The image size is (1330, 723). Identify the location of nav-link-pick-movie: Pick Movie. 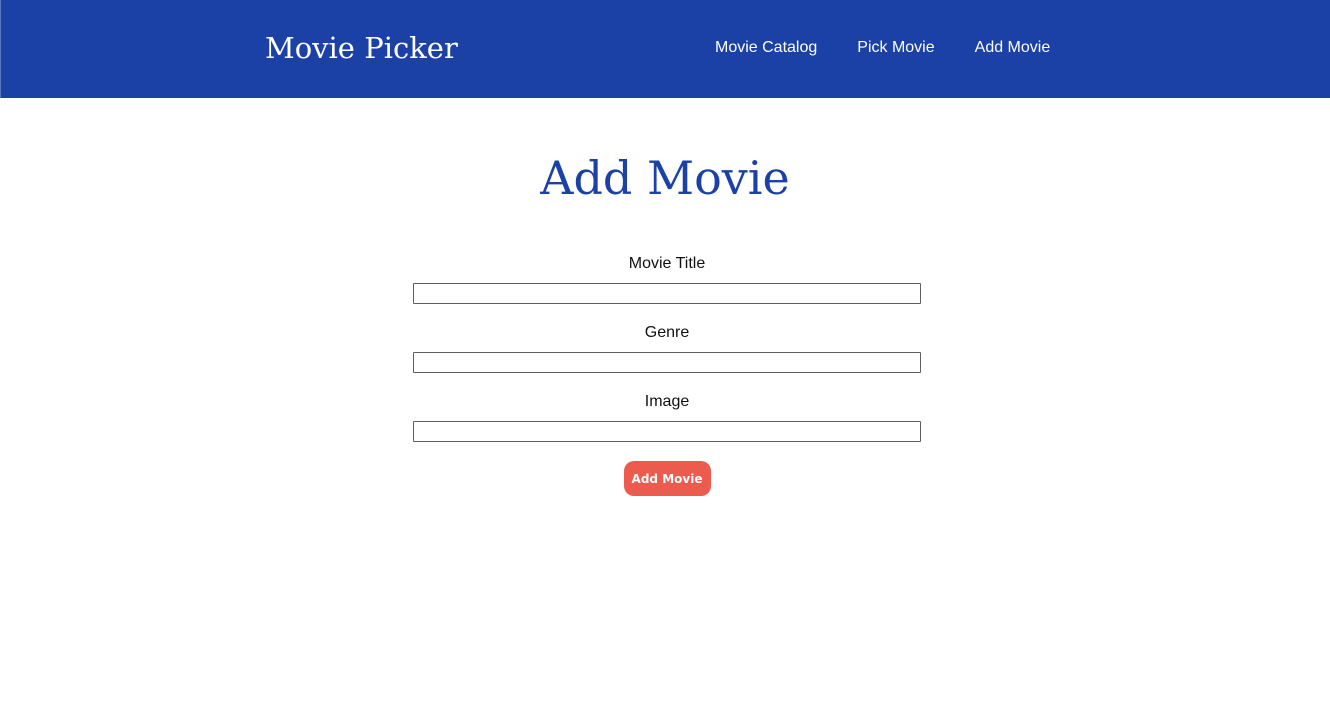
(895, 48).